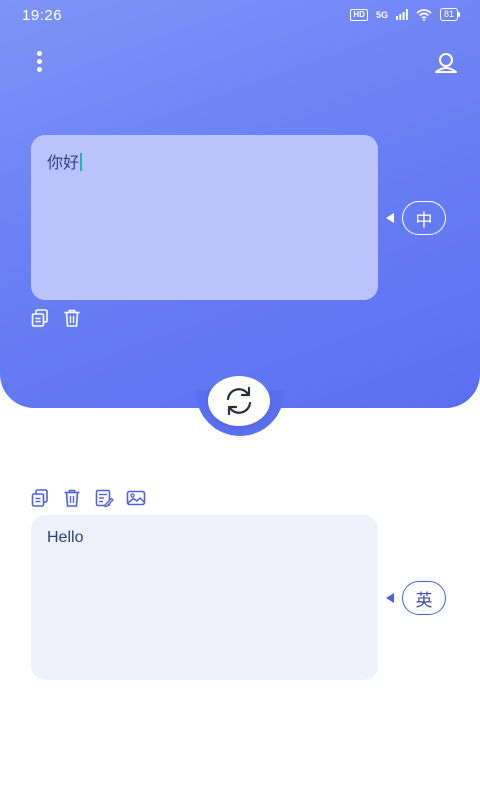 The width and height of the screenshot is (480, 803). Describe the element at coordinates (42, 15) in the screenshot. I see `status-time: 19:26` at that location.